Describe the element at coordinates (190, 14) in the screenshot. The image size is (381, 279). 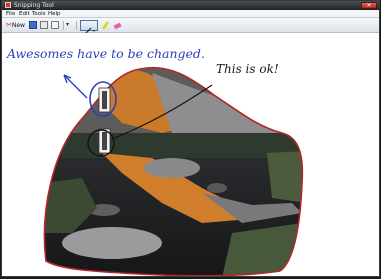
I see `menu-bar: File Edit Tools Help` at that location.